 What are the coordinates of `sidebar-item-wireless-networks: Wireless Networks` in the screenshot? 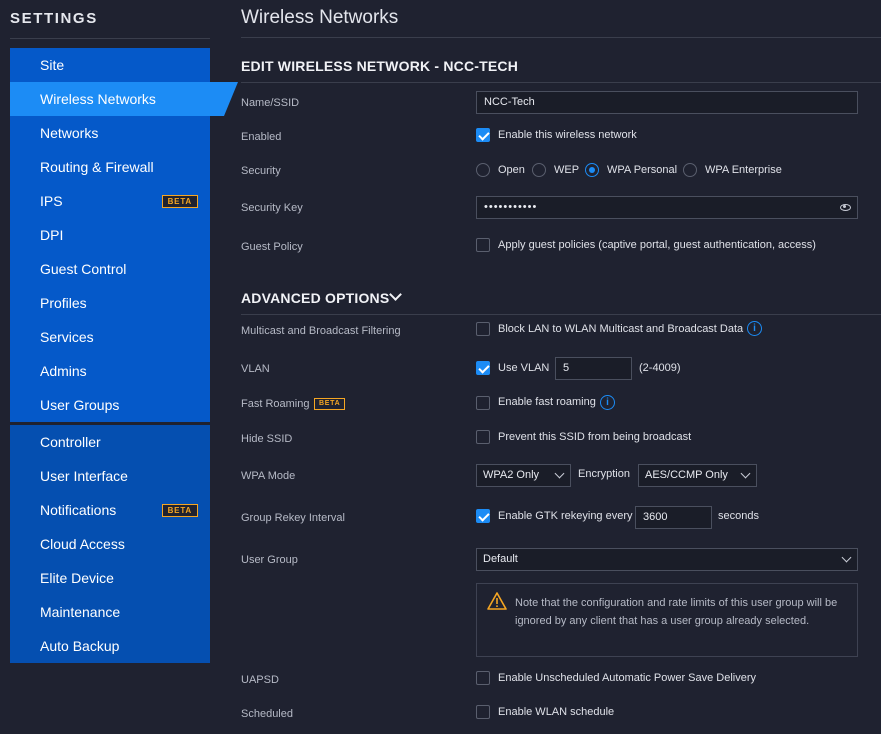 It's located at (124, 99).